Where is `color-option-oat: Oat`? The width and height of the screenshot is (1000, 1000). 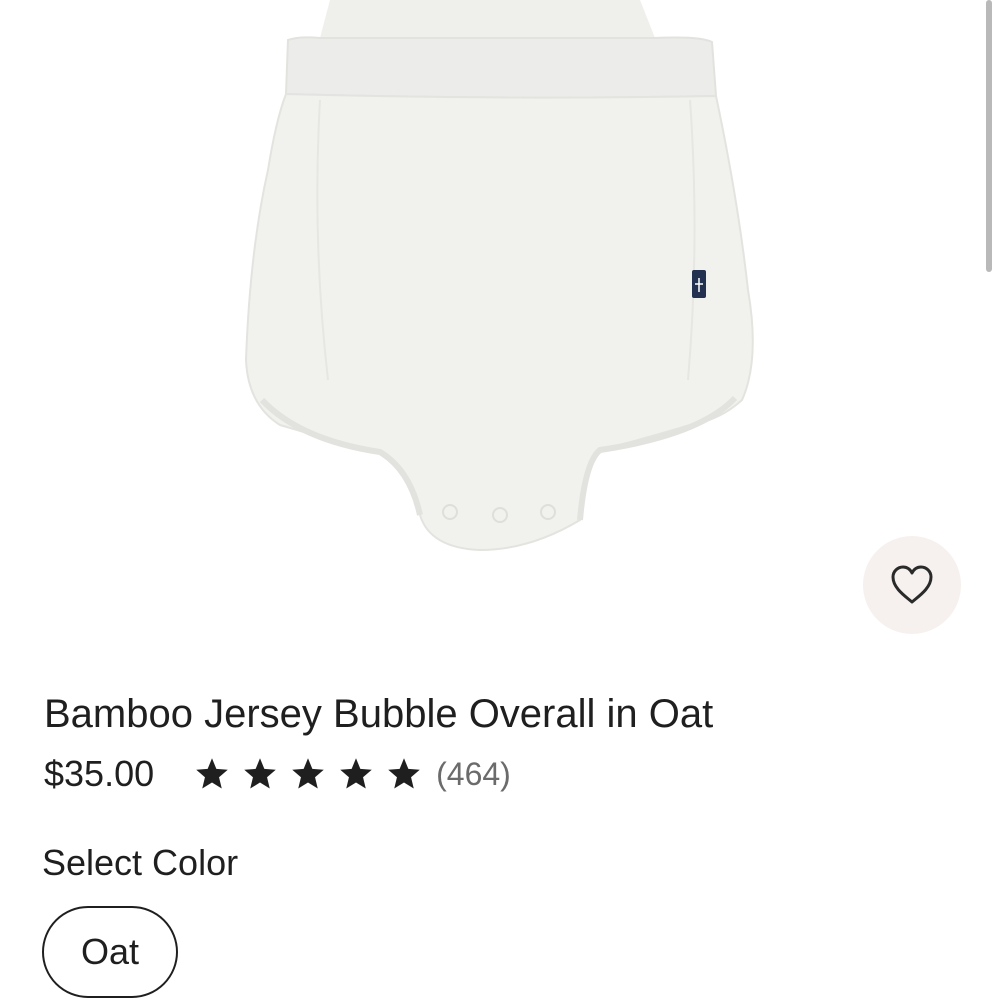
color-option-oat: Oat is located at coordinates (110, 952).